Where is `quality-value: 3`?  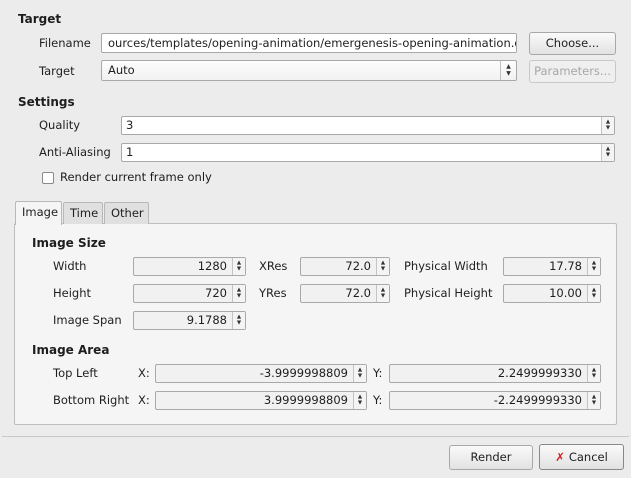 quality-value: 3 is located at coordinates (130, 125).